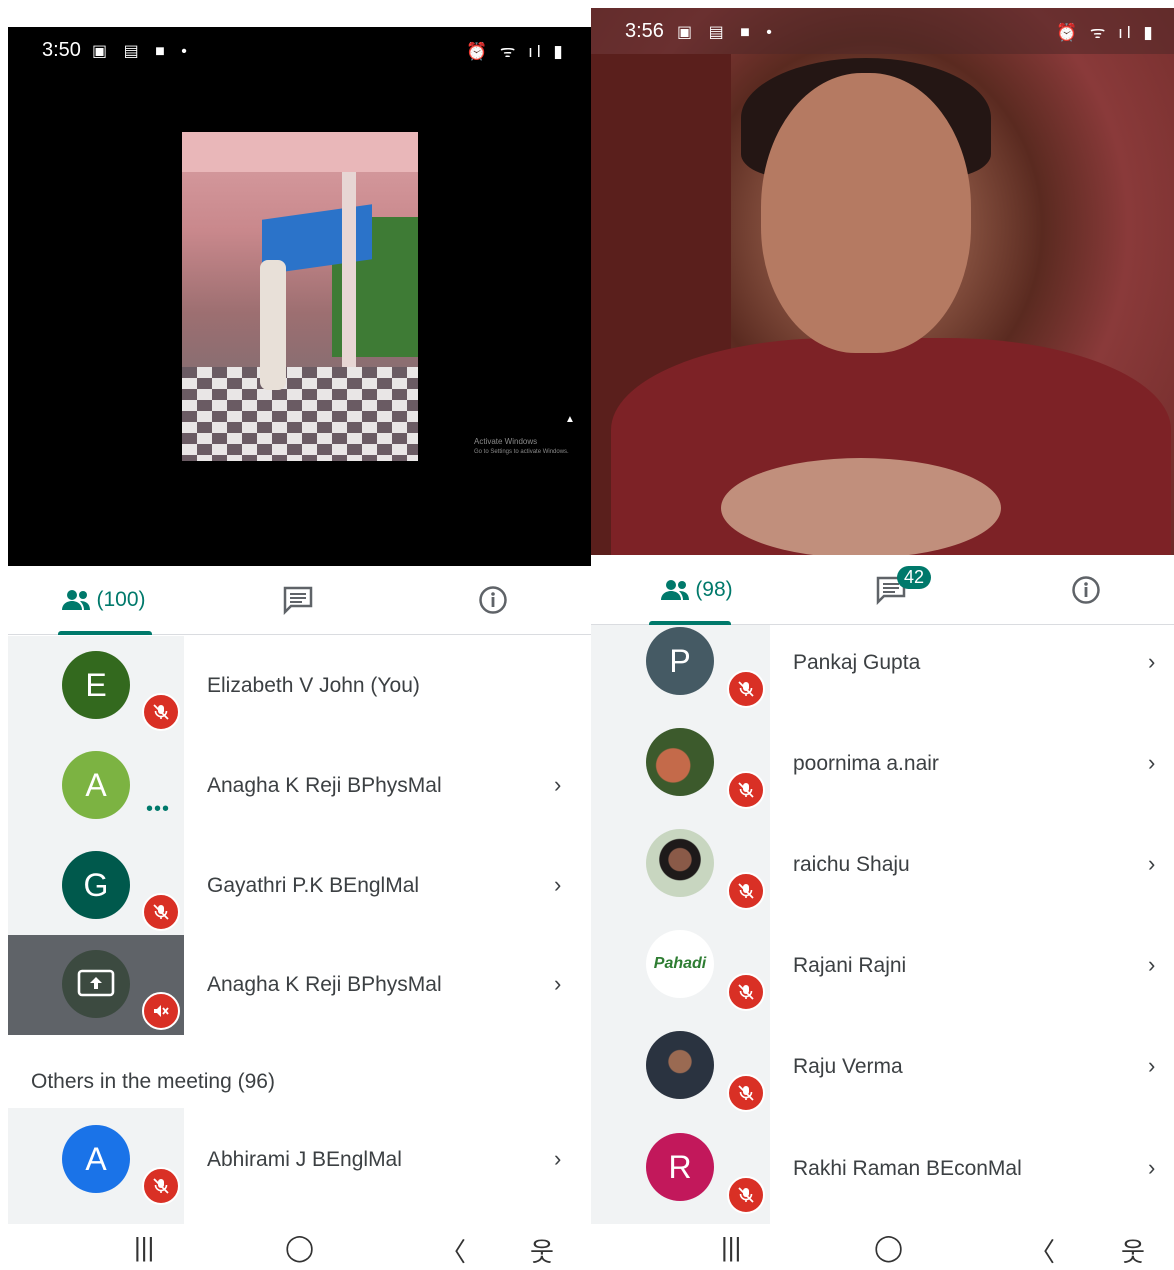  I want to click on present-screen-icon, so click(96, 983).